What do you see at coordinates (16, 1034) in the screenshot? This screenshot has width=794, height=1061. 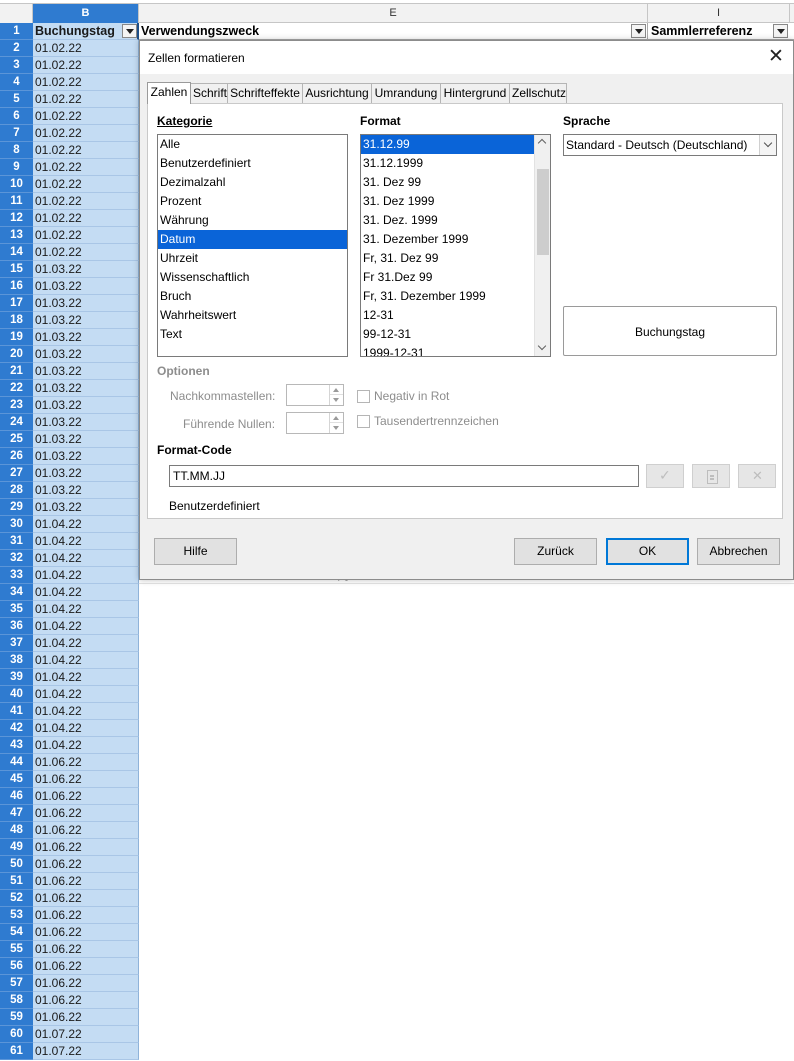 I see `row-number: 60` at bounding box center [16, 1034].